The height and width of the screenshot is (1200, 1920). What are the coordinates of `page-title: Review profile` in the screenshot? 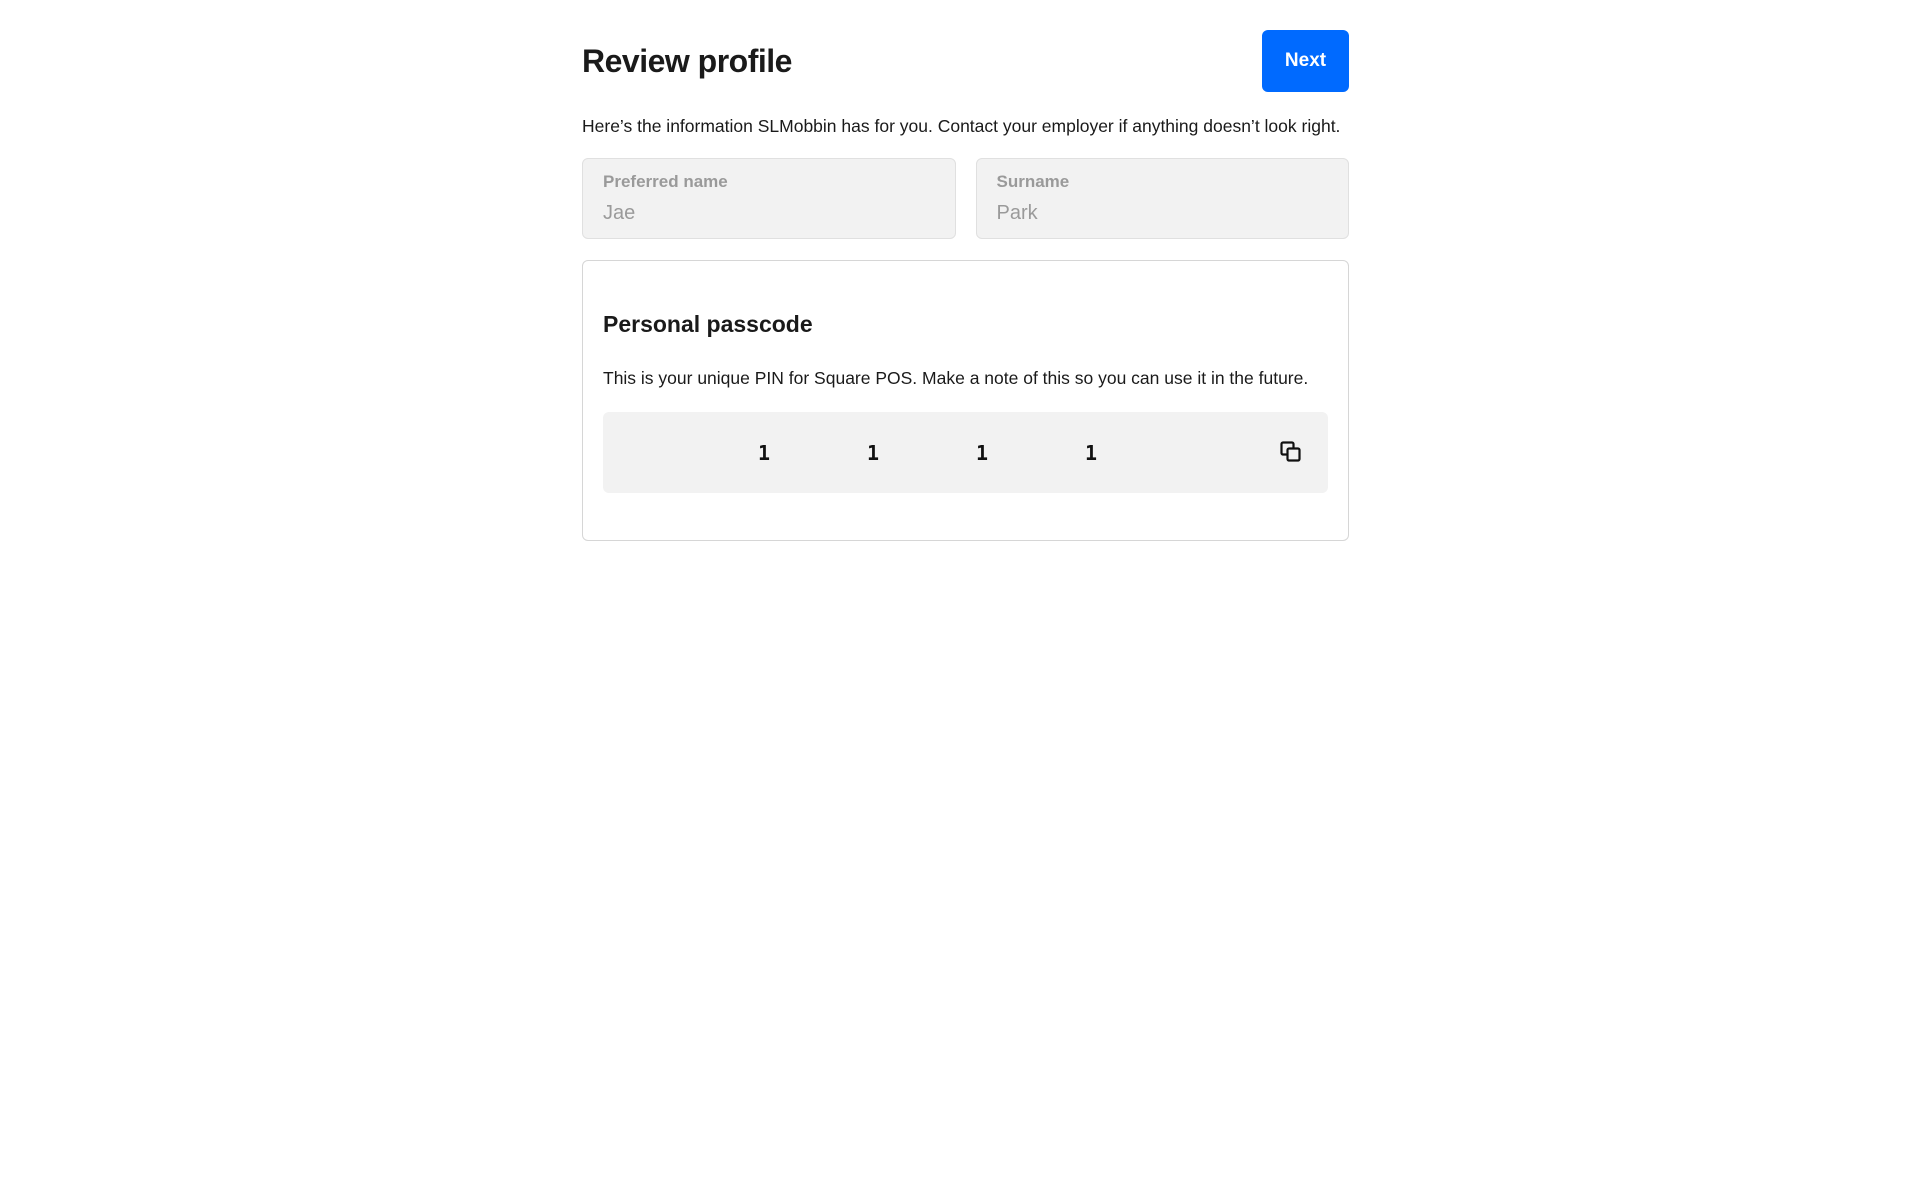 It's located at (687, 60).